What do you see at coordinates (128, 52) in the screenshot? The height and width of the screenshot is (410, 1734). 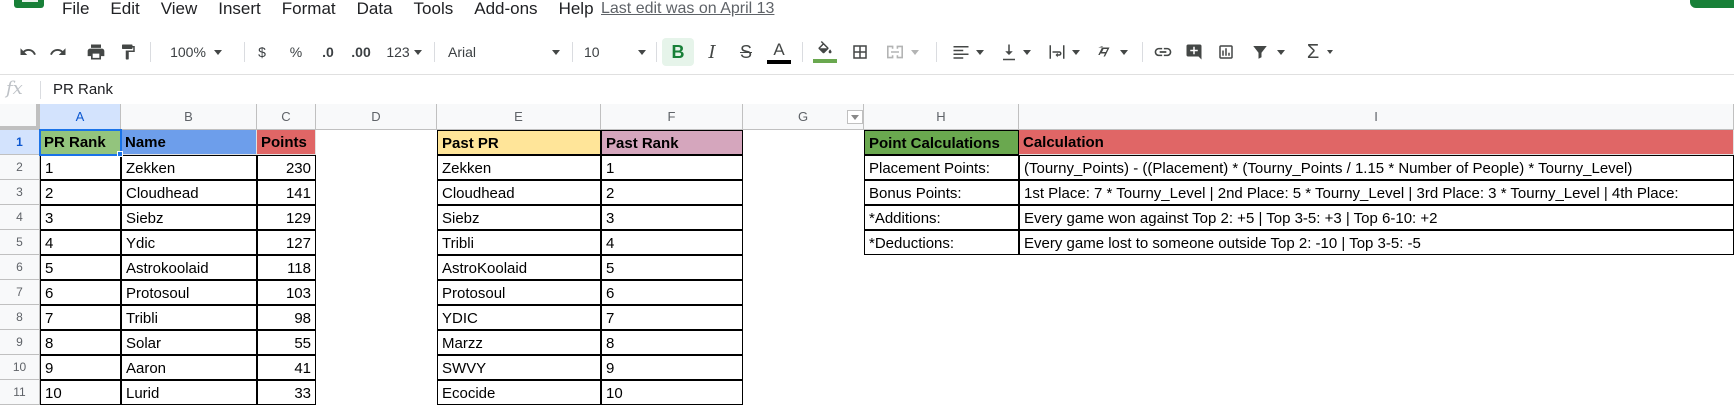 I see `paint-format-icon` at bounding box center [128, 52].